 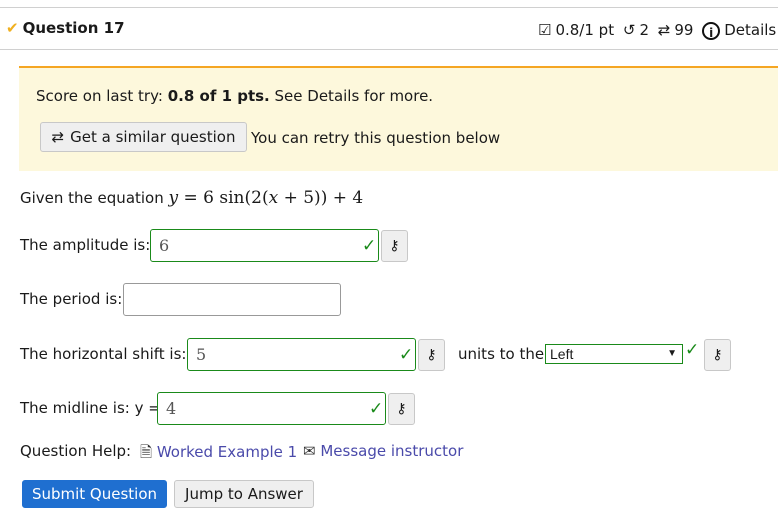 What do you see at coordinates (146, 452) in the screenshot?
I see `document-icon: 🗎` at bounding box center [146, 452].